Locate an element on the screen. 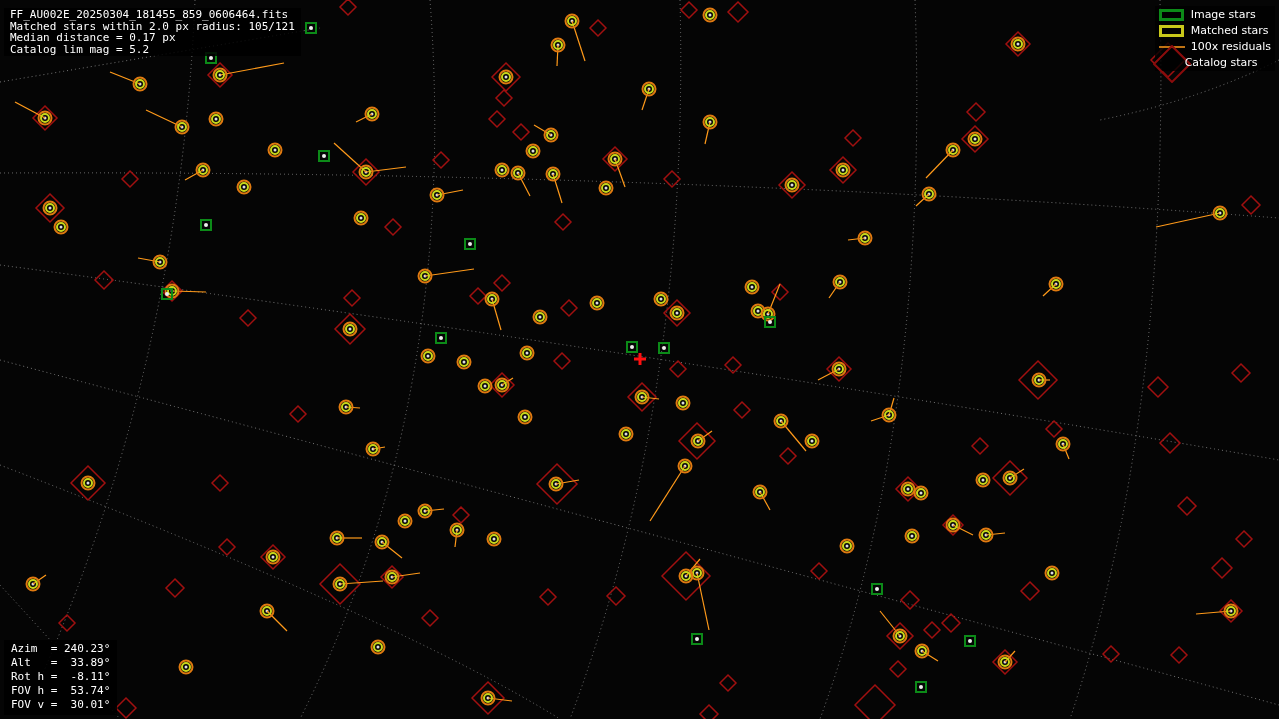  pointing-text: Rot h = -8.11° is located at coordinates (61, 677).